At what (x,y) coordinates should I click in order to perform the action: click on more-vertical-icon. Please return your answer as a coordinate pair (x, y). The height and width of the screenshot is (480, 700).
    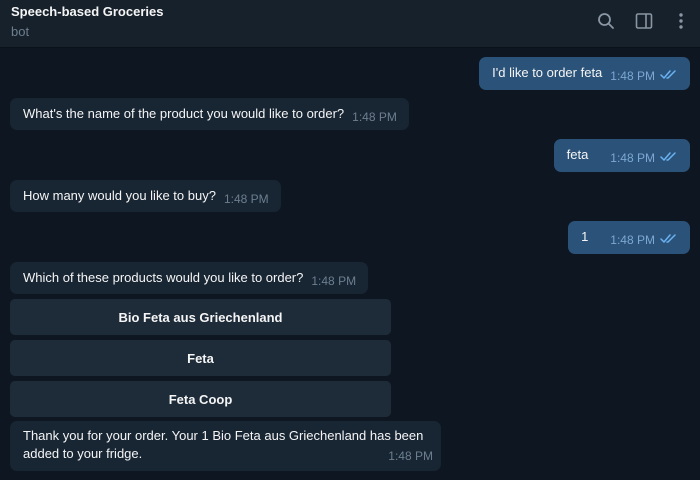
    Looking at the image, I should click on (681, 21).